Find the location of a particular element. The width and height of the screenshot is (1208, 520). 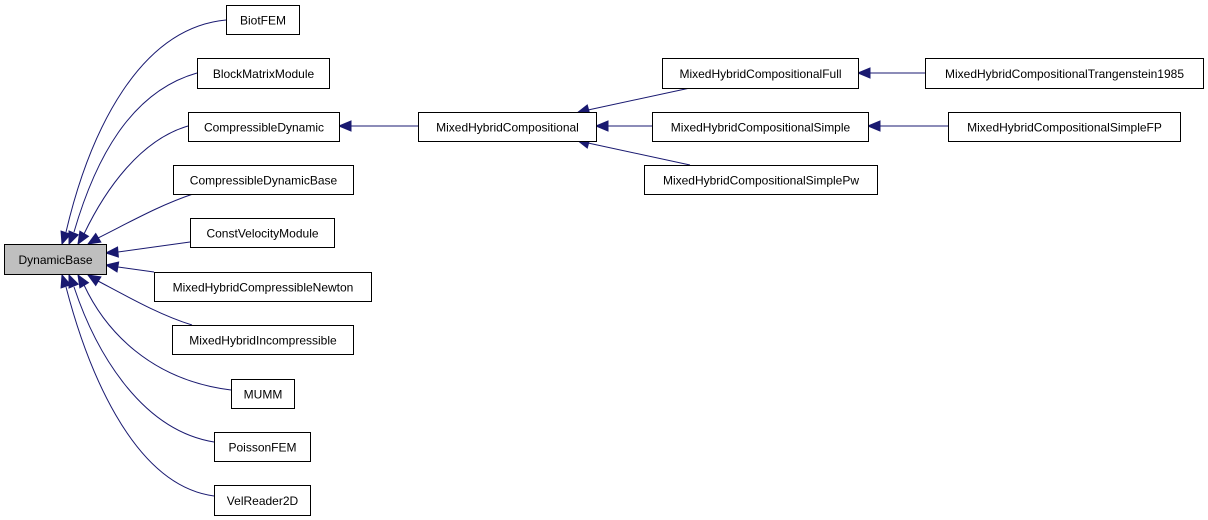

edge-mixed-hybrid-compositional-full-to-mixed-hybrid-compositional is located at coordinates (633, 101).